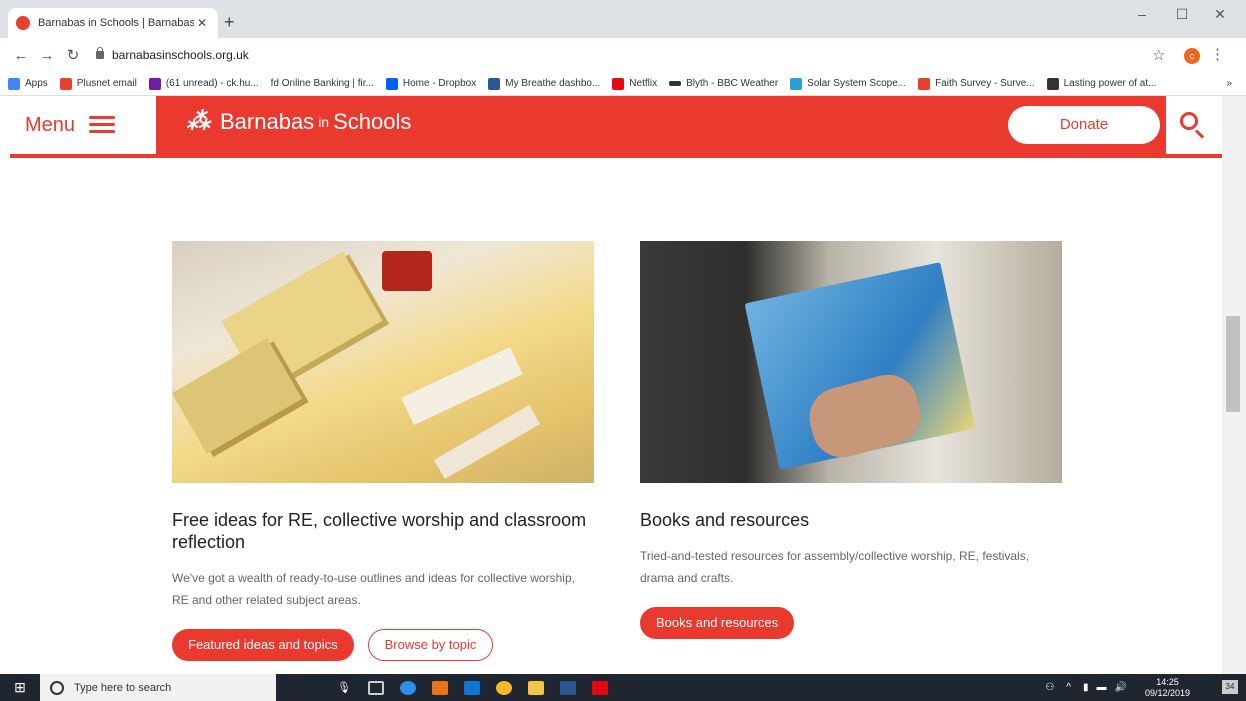 The image size is (1246, 701). What do you see at coordinates (391, 83) in the screenshot?
I see `dropbox-icon` at bounding box center [391, 83].